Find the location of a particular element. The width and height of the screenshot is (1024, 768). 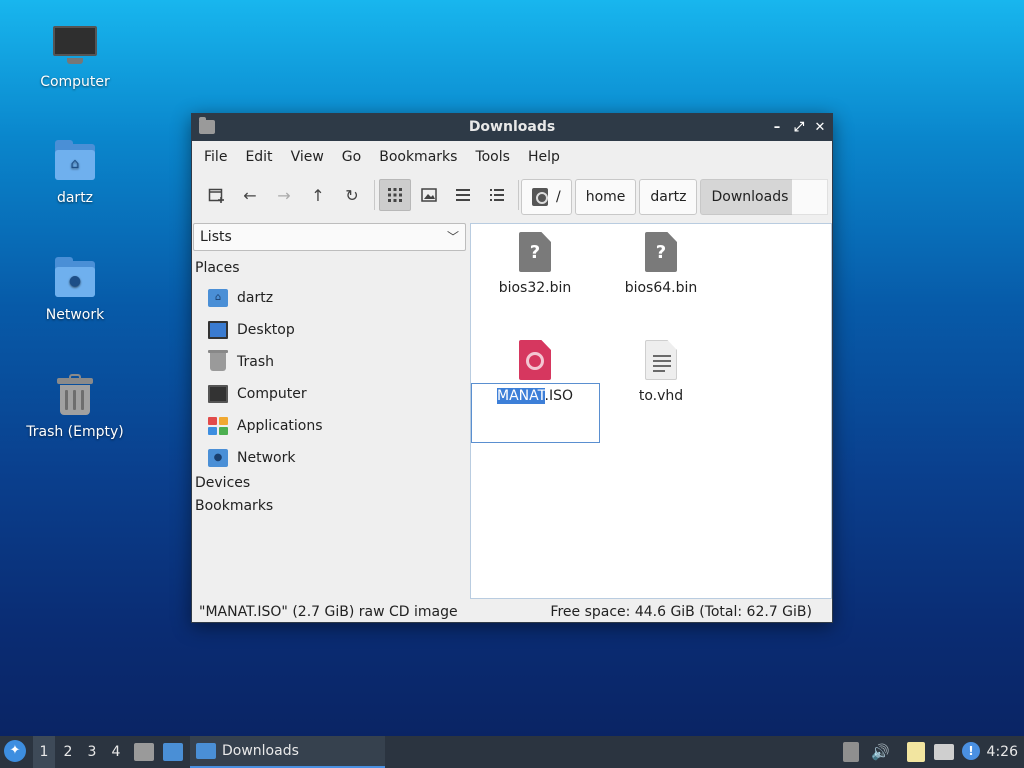

path-dartz: dartz is located at coordinates (668, 197).